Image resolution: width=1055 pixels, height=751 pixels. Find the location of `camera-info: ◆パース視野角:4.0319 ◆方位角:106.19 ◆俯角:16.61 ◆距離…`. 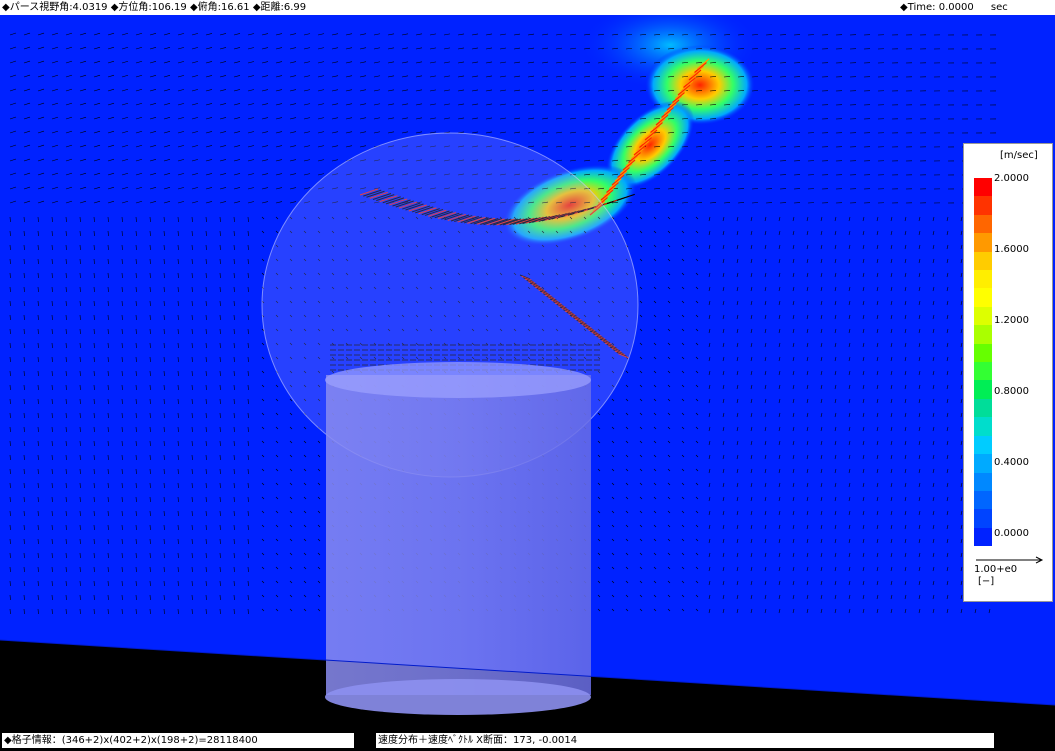

camera-info: ◆パース視野角:4.0319 ◆方位角:106.19 ◆俯角:16.61 ◆距離… is located at coordinates (154, 7).